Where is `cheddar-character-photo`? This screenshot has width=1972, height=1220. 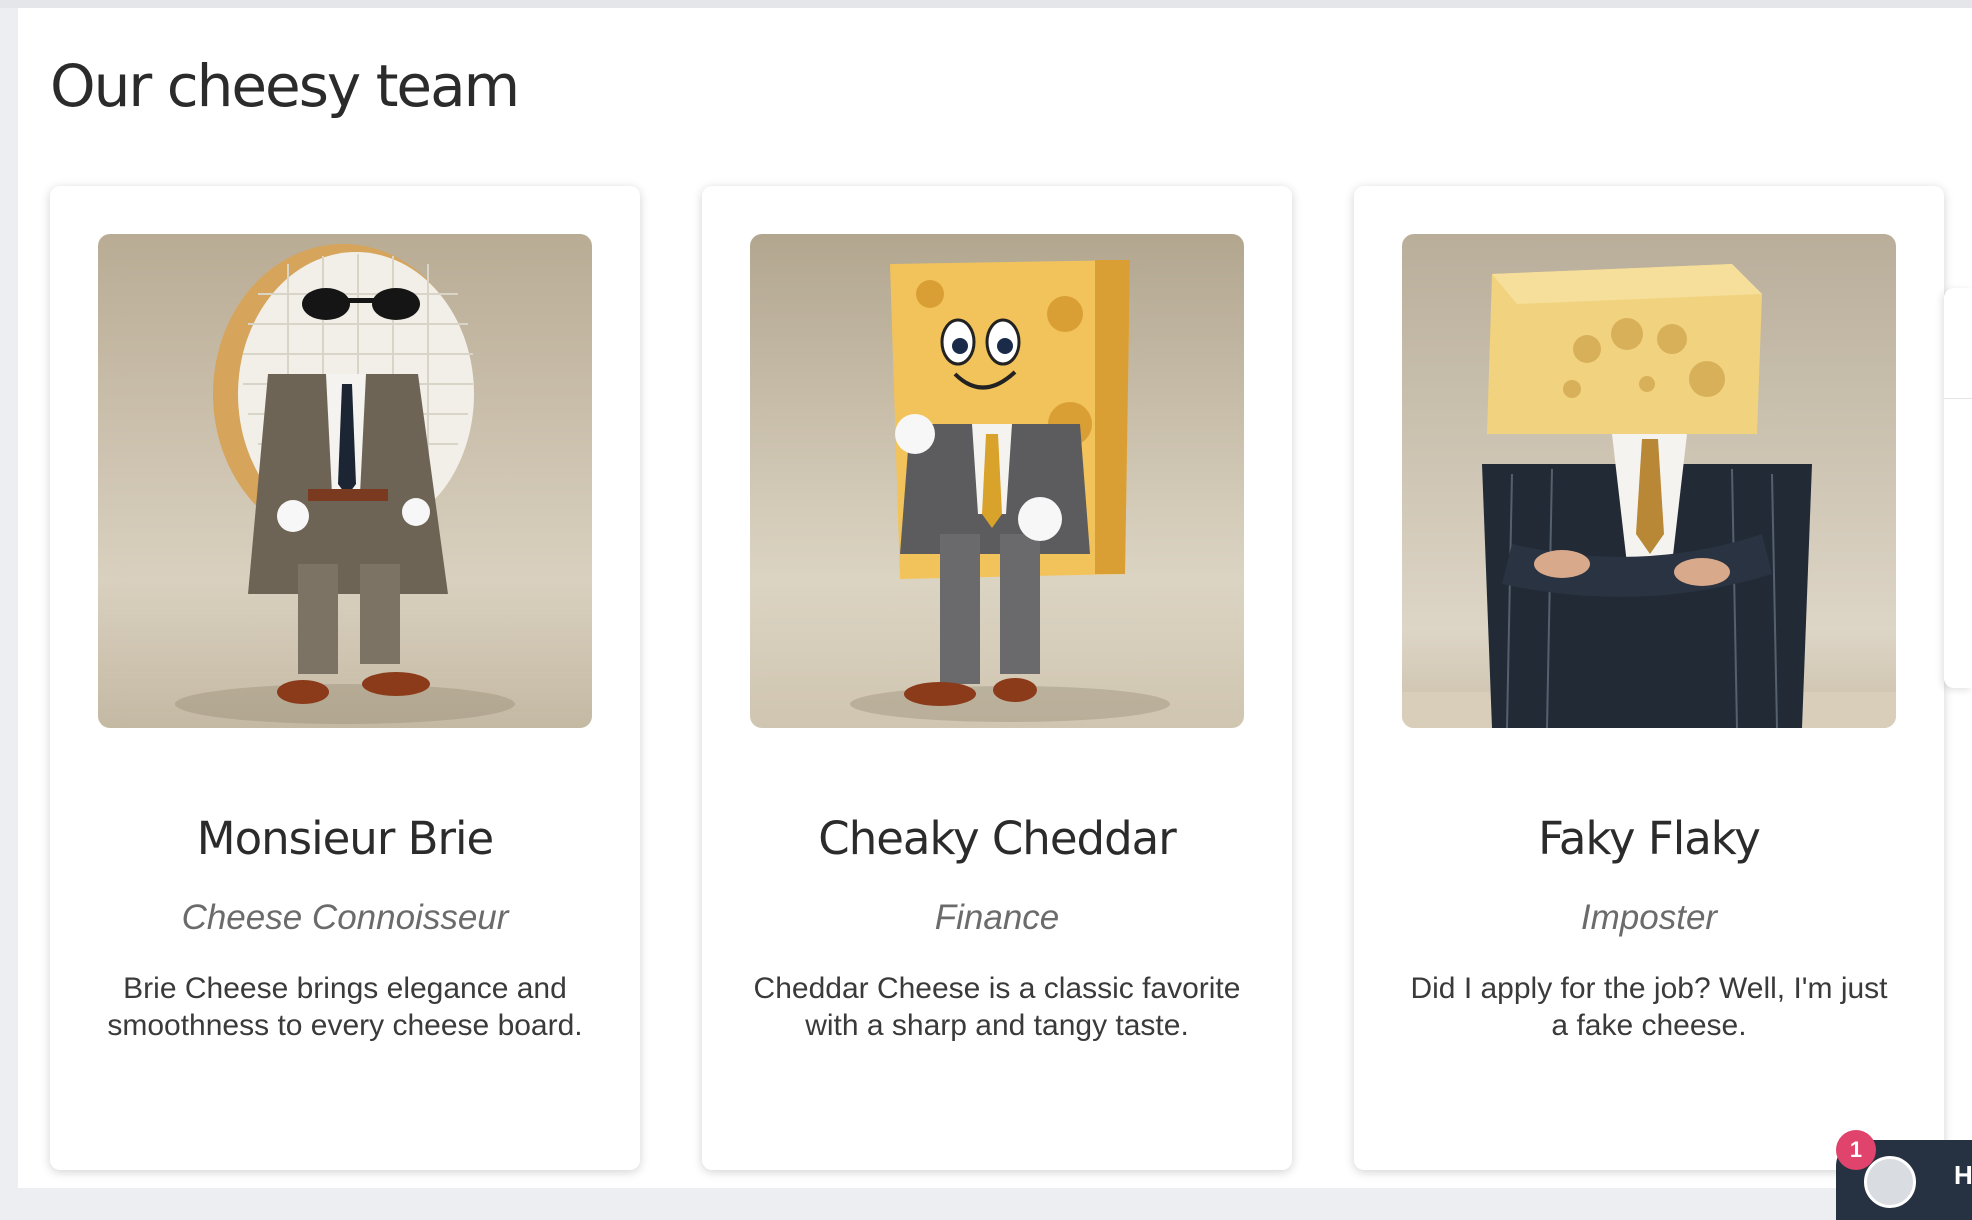
cheddar-character-photo is located at coordinates (997, 481).